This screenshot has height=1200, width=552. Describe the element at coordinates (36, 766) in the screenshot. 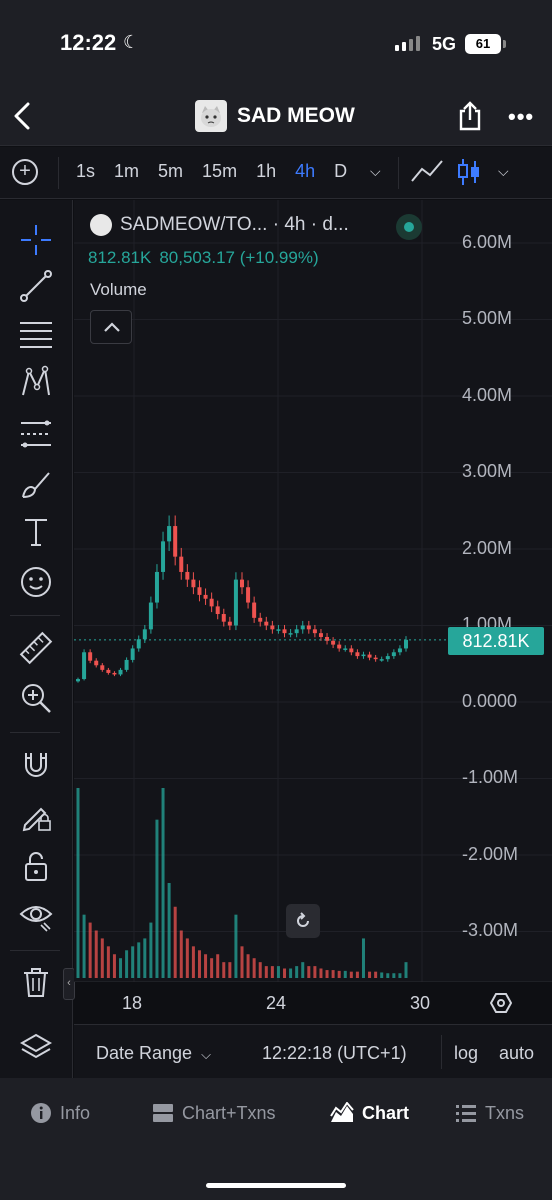

I see `magnet-icon` at that location.